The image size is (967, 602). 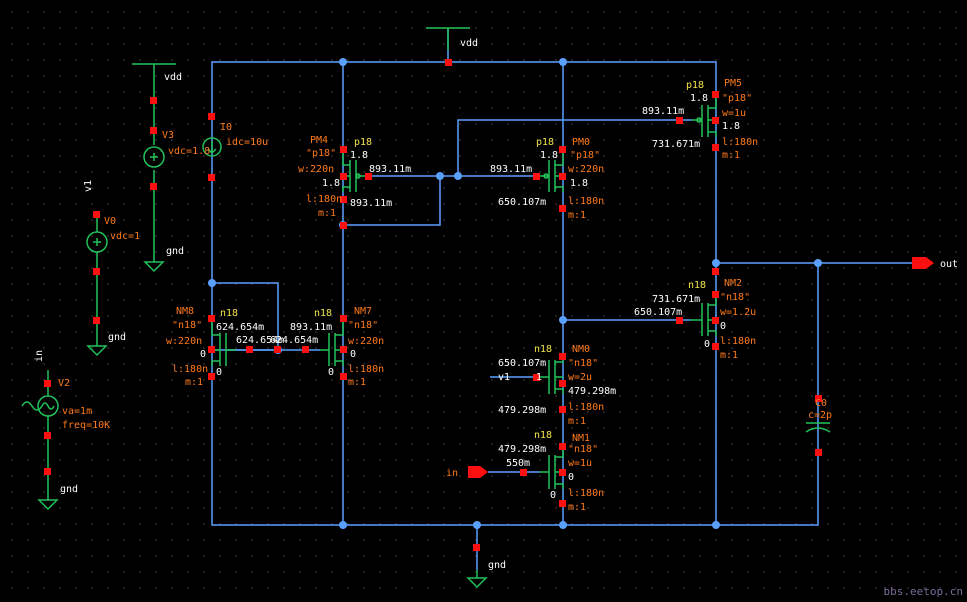 What do you see at coordinates (729, 355) in the screenshot?
I see `nm2-m: m:1` at bounding box center [729, 355].